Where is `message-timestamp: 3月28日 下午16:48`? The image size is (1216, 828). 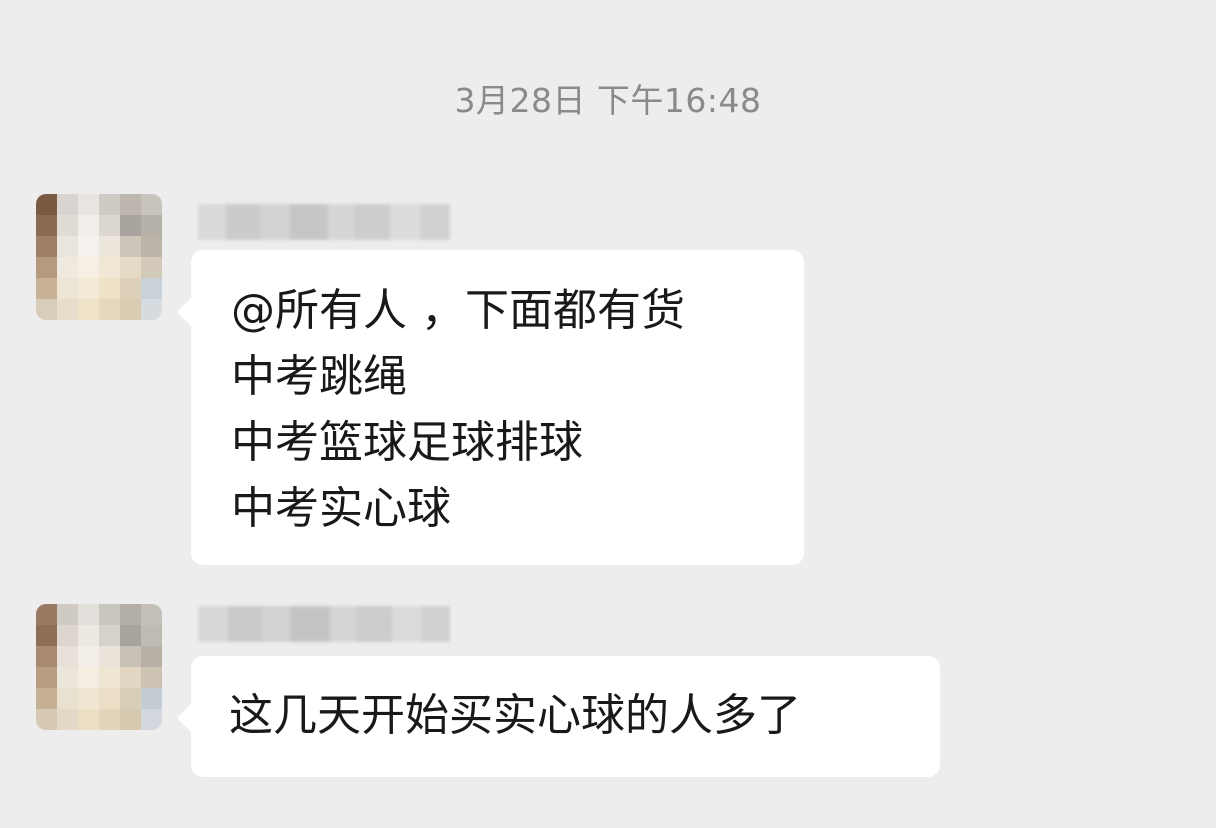 message-timestamp: 3月28日 下午16:48 is located at coordinates (608, 100).